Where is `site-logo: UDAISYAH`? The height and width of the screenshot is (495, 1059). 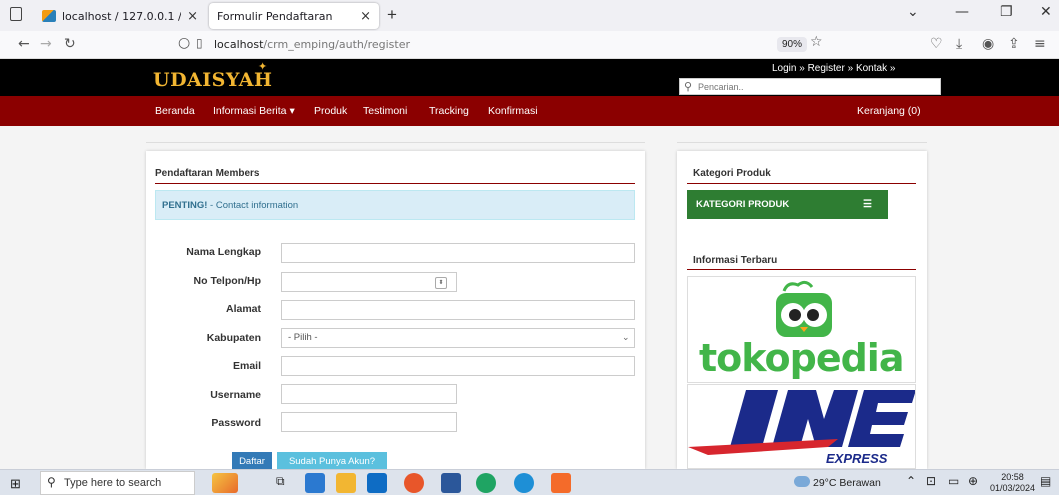
site-logo: UDAISYAH is located at coordinates (212, 80).